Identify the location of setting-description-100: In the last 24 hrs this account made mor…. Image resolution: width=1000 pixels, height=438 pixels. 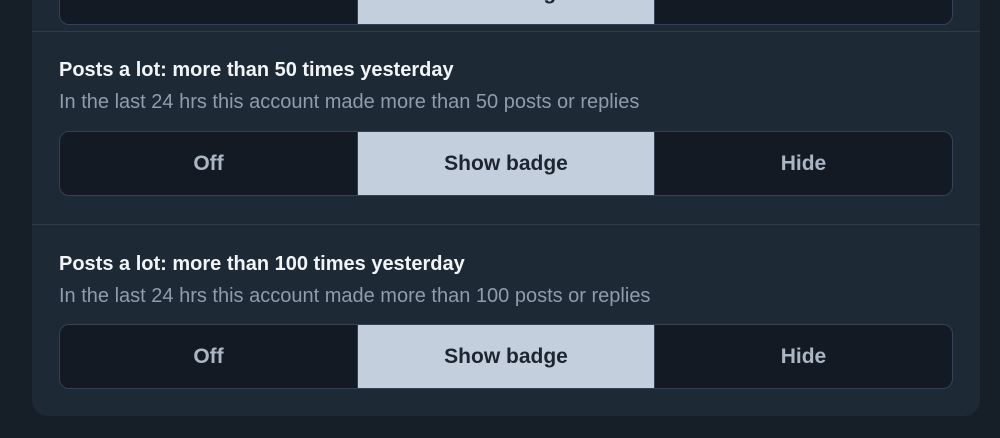
(355, 296).